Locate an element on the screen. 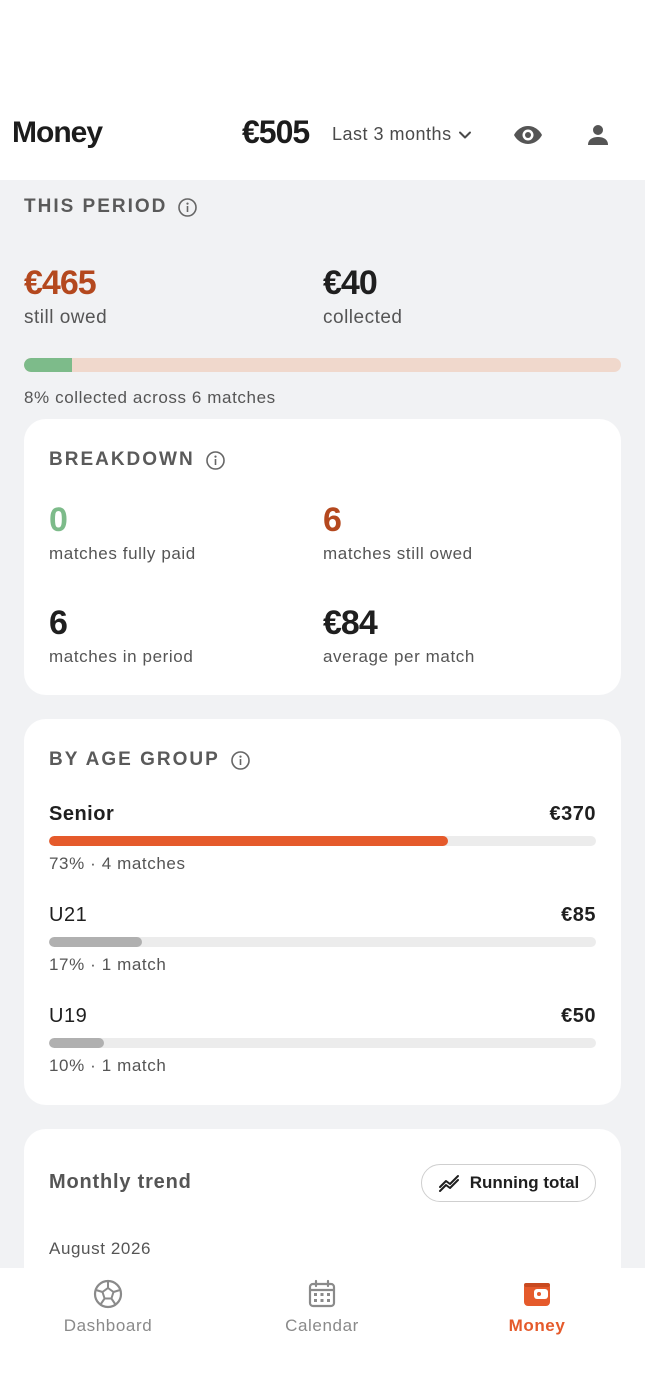 The height and width of the screenshot is (1400, 645). calendar-icon is located at coordinates (322, 1293).